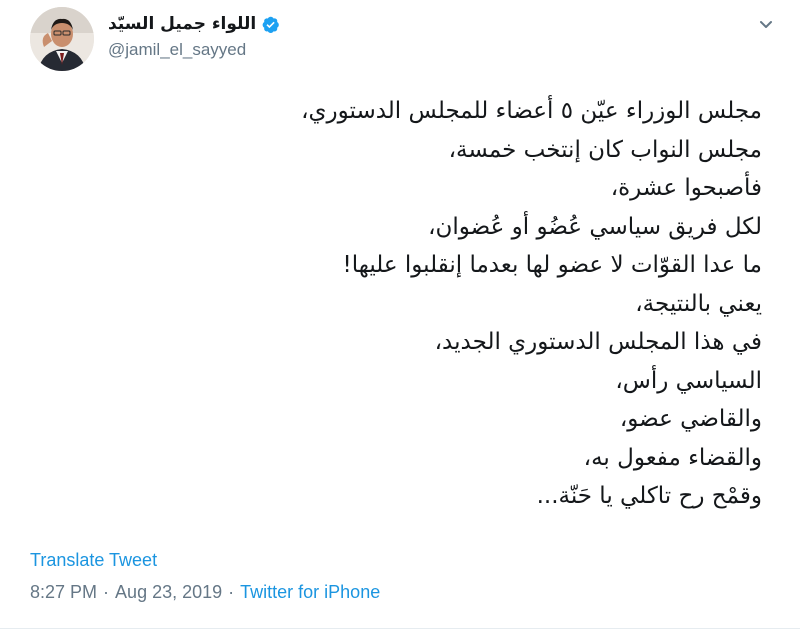 The height and width of the screenshot is (629, 800). What do you see at coordinates (168, 592) in the screenshot?
I see `tweet-date: Aug 23, 2019` at bounding box center [168, 592].